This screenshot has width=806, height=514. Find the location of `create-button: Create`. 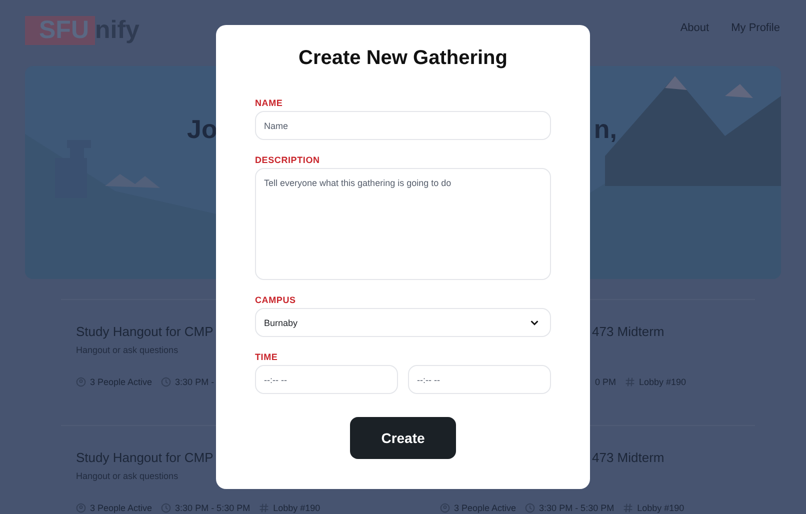

create-button: Create is located at coordinates (403, 438).